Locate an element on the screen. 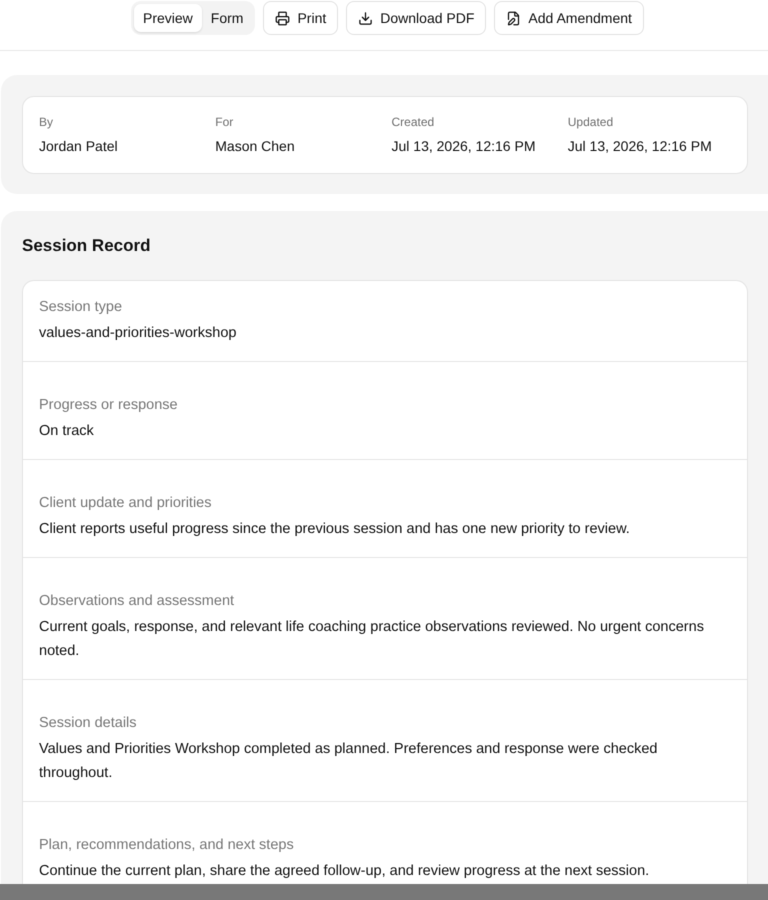  field-value: Client reports useful progress since the previous session and has one new priority to review. is located at coordinates (335, 529).